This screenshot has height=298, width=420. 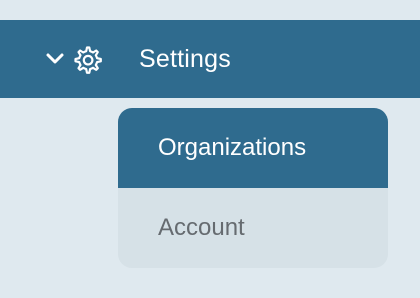 What do you see at coordinates (185, 59) in the screenshot?
I see `settings-label: Settings` at bounding box center [185, 59].